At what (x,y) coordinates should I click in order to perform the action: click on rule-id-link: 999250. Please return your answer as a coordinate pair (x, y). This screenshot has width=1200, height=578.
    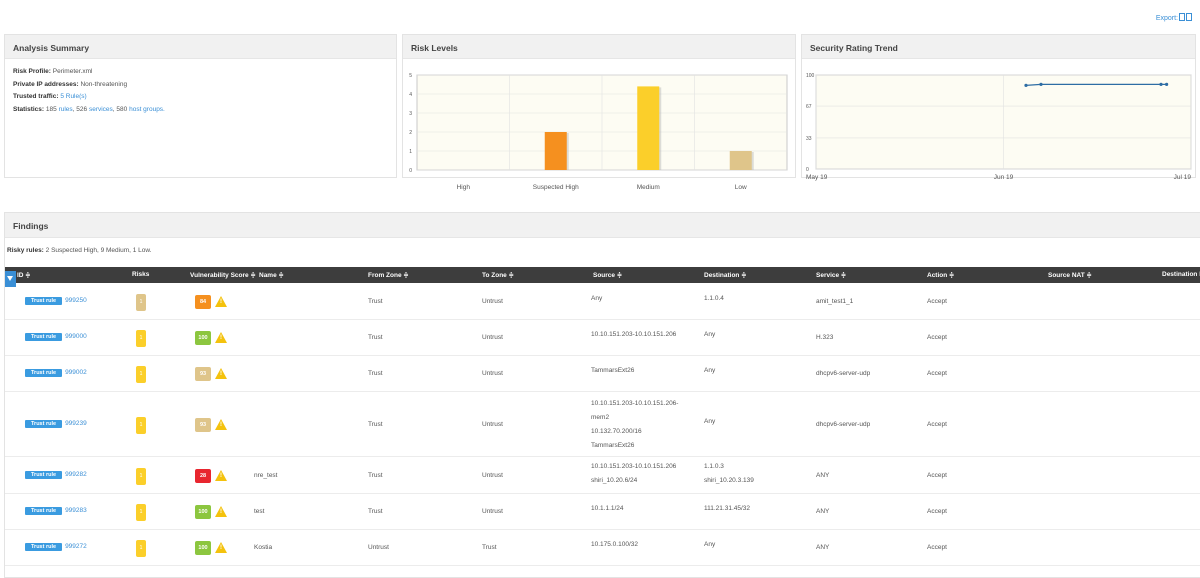
    Looking at the image, I should click on (76, 300).